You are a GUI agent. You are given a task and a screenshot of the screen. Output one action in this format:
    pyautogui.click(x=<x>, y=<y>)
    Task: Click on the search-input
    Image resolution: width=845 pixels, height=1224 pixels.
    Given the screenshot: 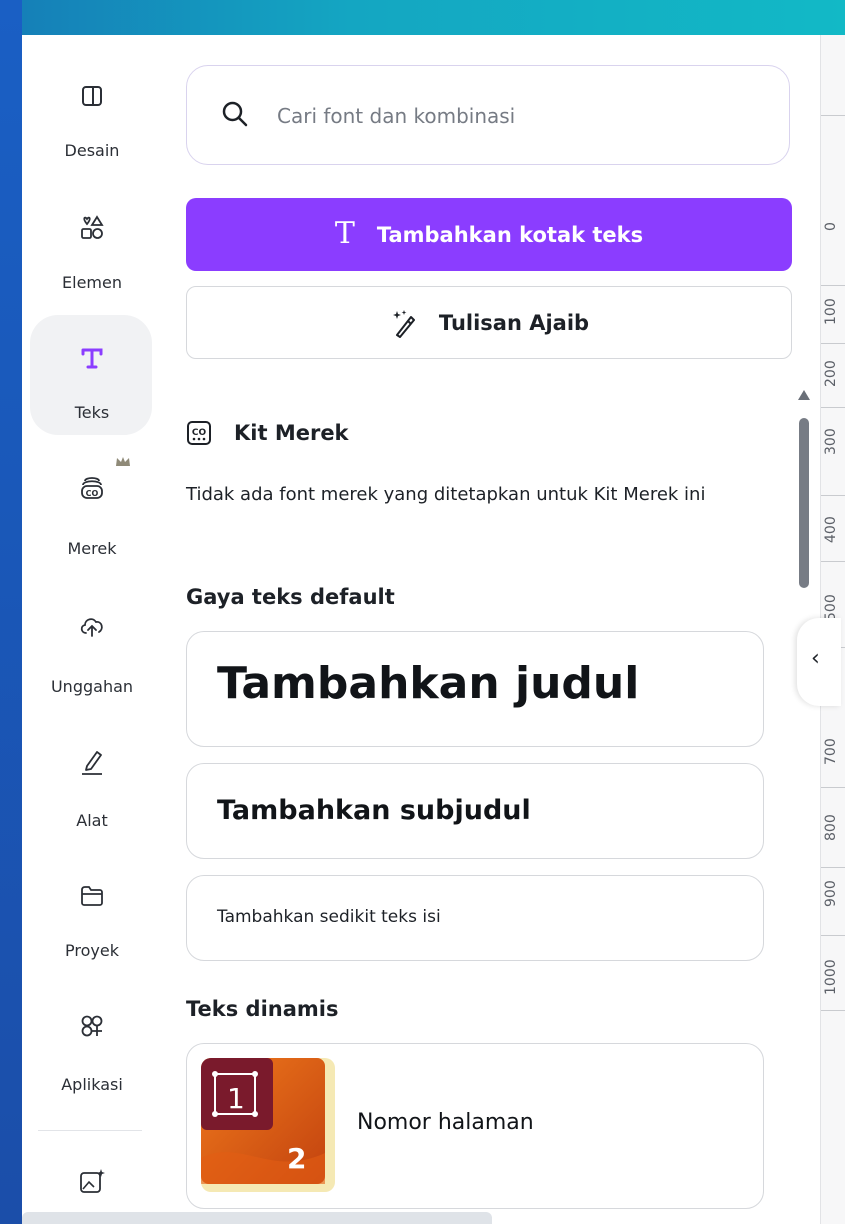 What is the action you would take?
    pyautogui.click(x=507, y=116)
    